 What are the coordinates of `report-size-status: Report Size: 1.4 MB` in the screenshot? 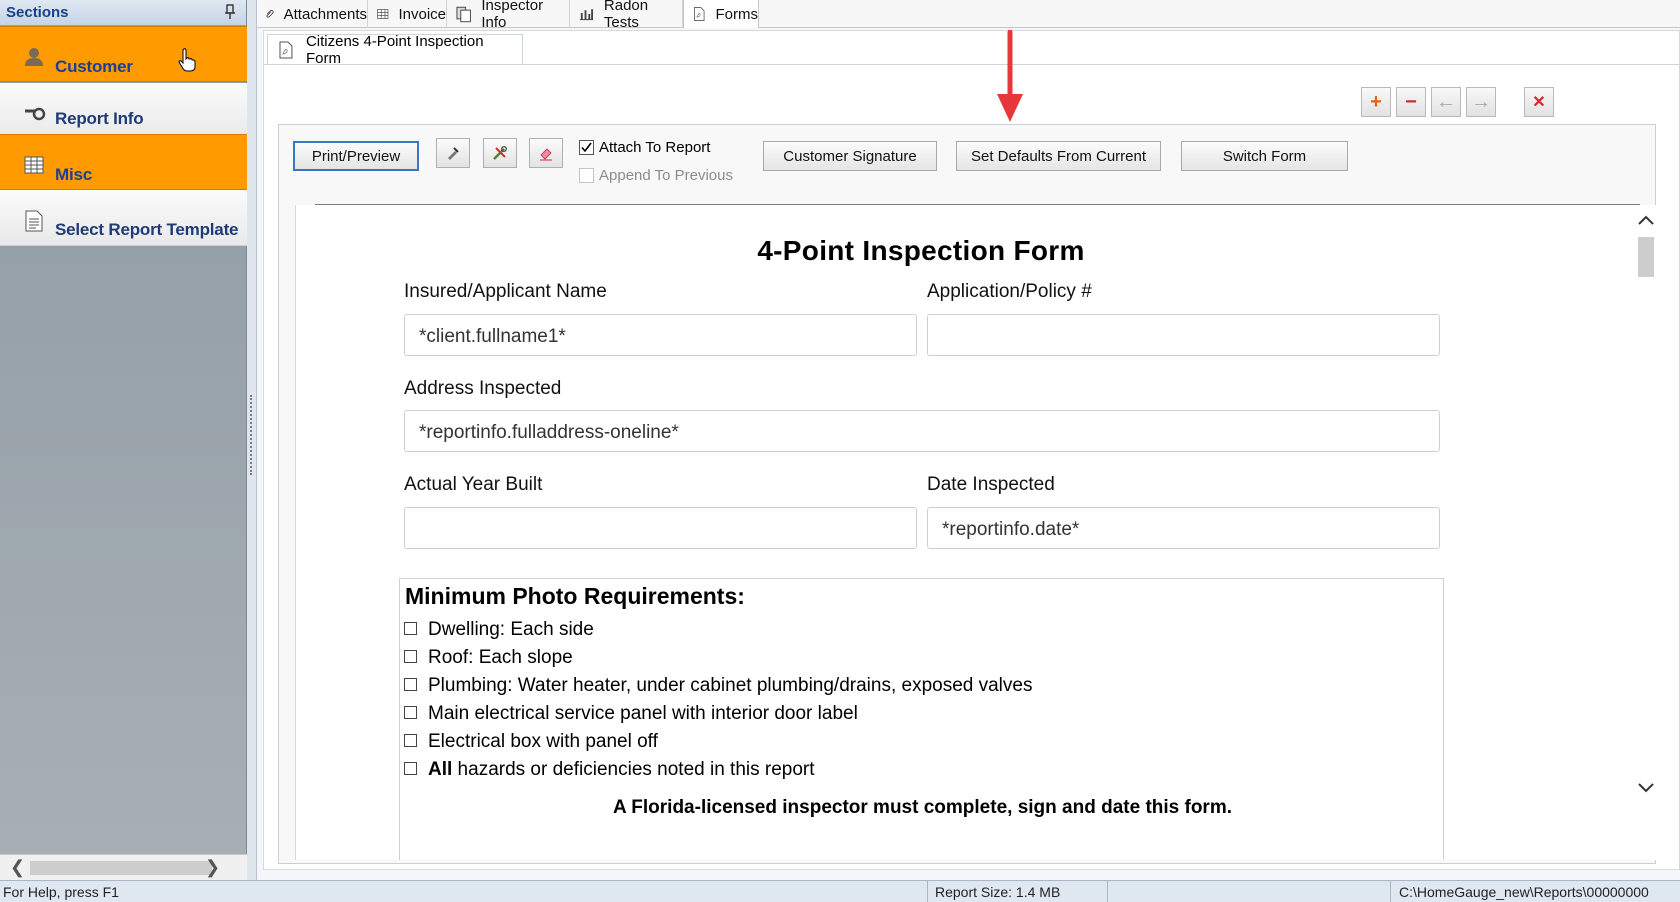 It's located at (998, 892).